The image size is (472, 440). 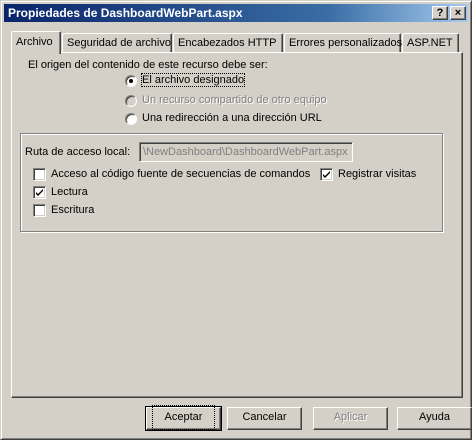 I want to click on tab-label: Errores personalizados, so click(x=346, y=43).